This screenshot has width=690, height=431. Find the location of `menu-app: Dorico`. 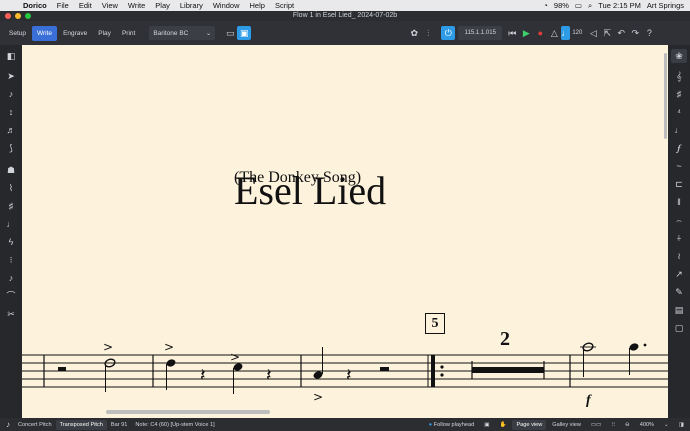

menu-app: Dorico is located at coordinates (35, 5).